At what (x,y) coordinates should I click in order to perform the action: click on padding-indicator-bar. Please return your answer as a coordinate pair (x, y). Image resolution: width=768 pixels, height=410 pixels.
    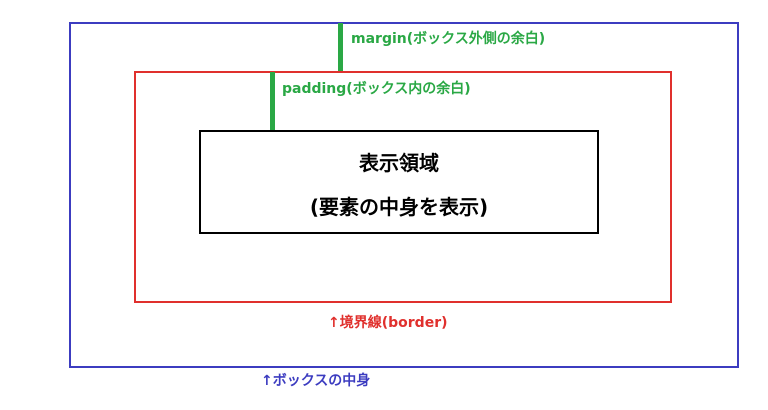
    Looking at the image, I should click on (272, 101).